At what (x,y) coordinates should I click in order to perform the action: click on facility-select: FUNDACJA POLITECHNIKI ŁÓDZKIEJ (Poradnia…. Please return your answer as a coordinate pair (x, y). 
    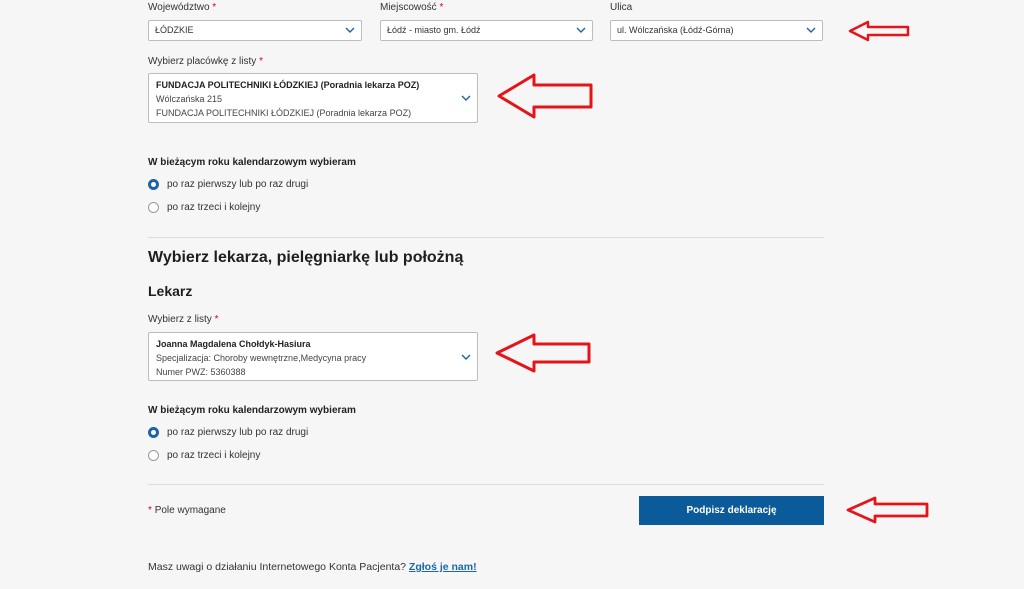
    Looking at the image, I should click on (313, 98).